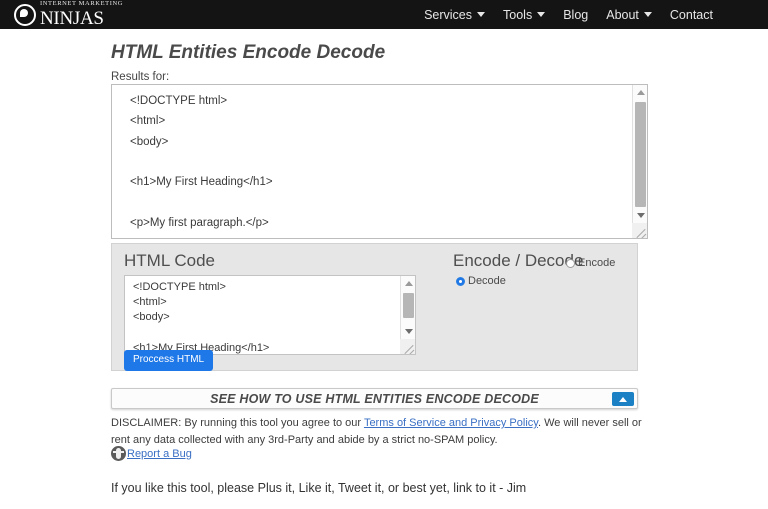 This screenshot has width=768, height=509. I want to click on nav-item-tools: Tools, so click(524, 14).